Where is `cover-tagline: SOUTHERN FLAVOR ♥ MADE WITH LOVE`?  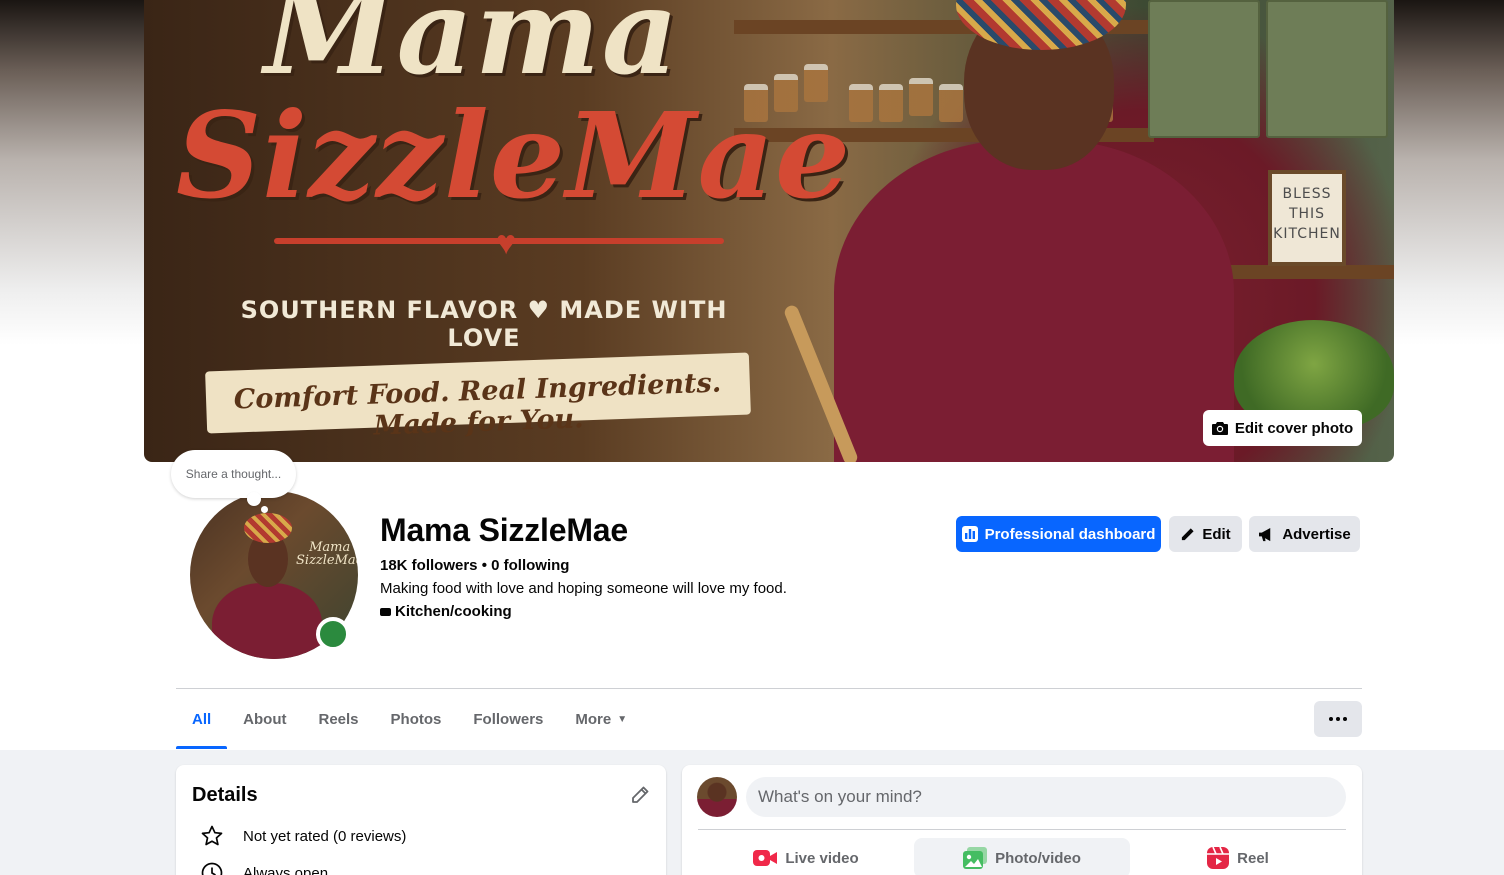
cover-tagline: SOUTHERN FLAVOR ♥ MADE WITH LOVE is located at coordinates (484, 324).